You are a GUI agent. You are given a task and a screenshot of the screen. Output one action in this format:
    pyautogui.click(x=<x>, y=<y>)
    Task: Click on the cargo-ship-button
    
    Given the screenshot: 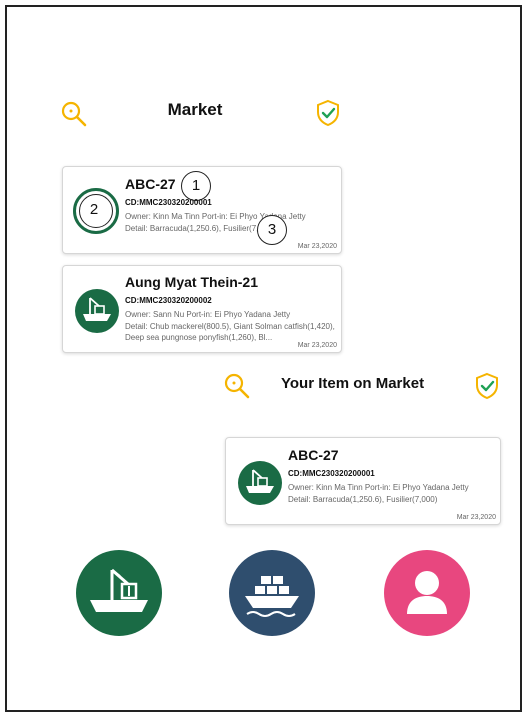 What is the action you would take?
    pyautogui.click(x=272, y=593)
    